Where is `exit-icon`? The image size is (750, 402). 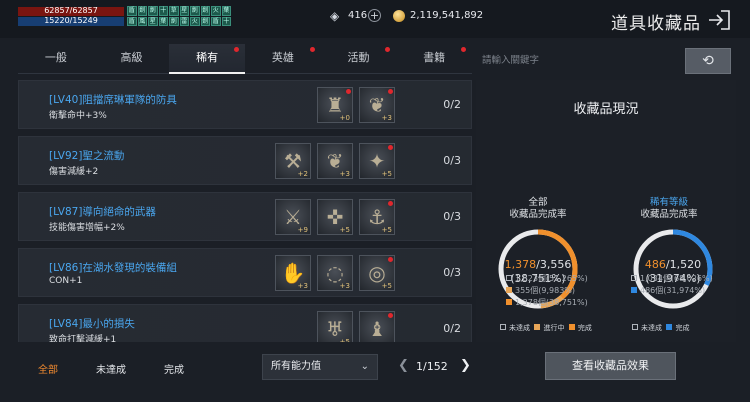 exit-icon is located at coordinates (719, 20).